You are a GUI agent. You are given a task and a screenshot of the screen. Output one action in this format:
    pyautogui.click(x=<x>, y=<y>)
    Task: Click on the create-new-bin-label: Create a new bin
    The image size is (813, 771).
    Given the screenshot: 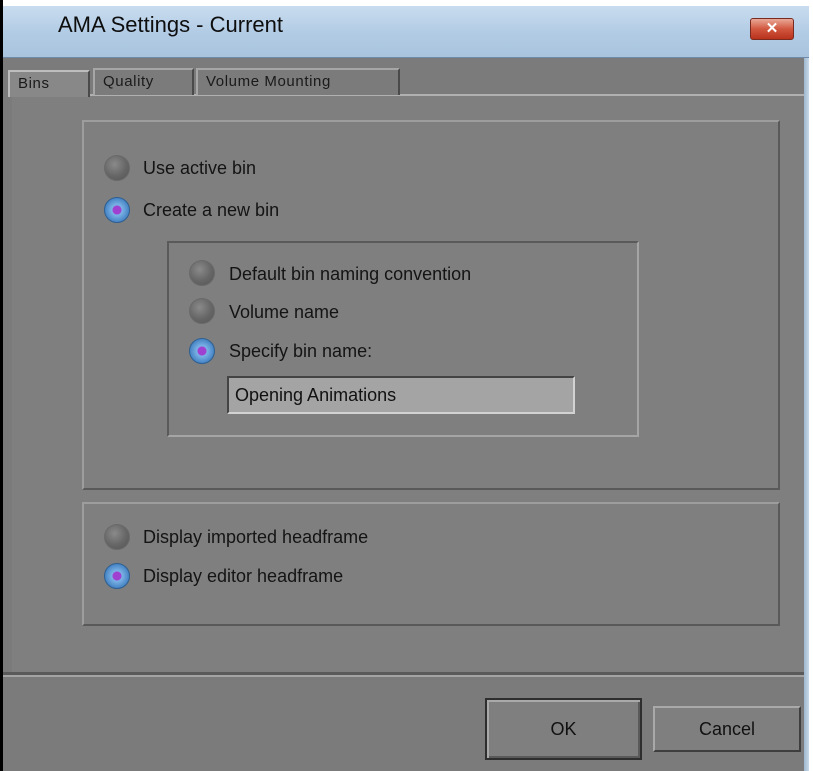 What is the action you would take?
    pyautogui.click(x=211, y=210)
    